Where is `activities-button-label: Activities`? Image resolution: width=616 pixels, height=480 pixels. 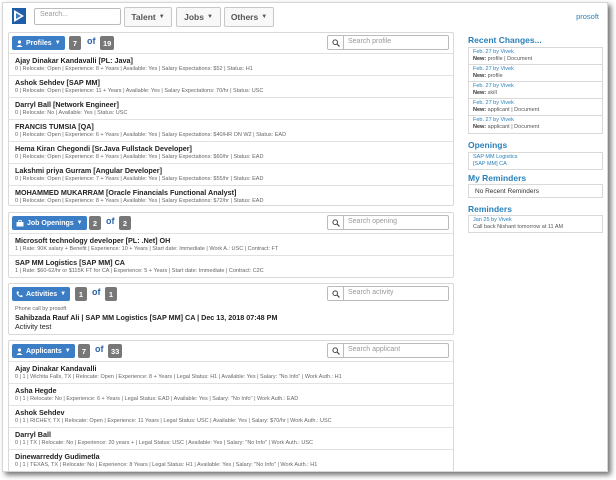 activities-button-label: Activities is located at coordinates (42, 294).